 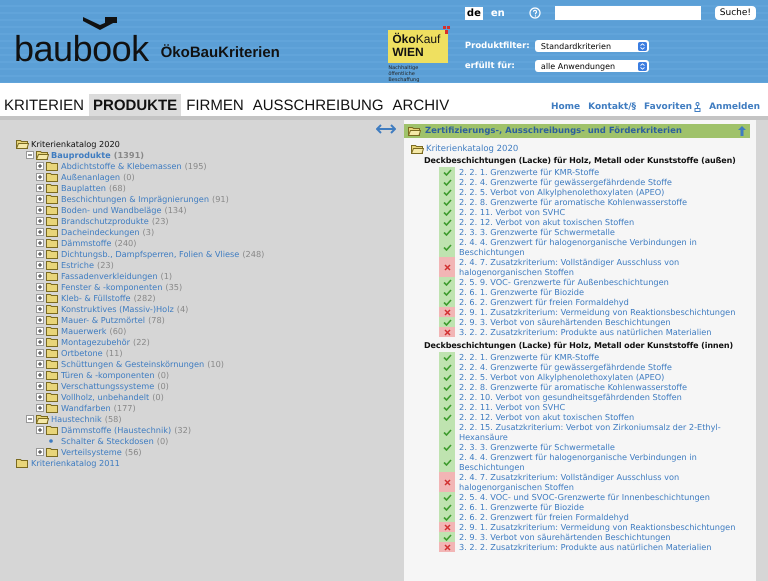 I want to click on criterion-link: 2. 5. 9. VOC- Grenzwerte für Außenbeschichtungen, so click(x=599, y=282).